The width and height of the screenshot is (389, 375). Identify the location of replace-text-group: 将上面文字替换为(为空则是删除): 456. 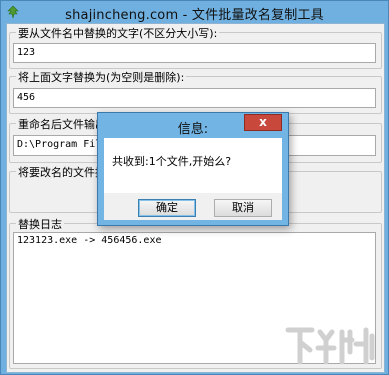
(195, 91).